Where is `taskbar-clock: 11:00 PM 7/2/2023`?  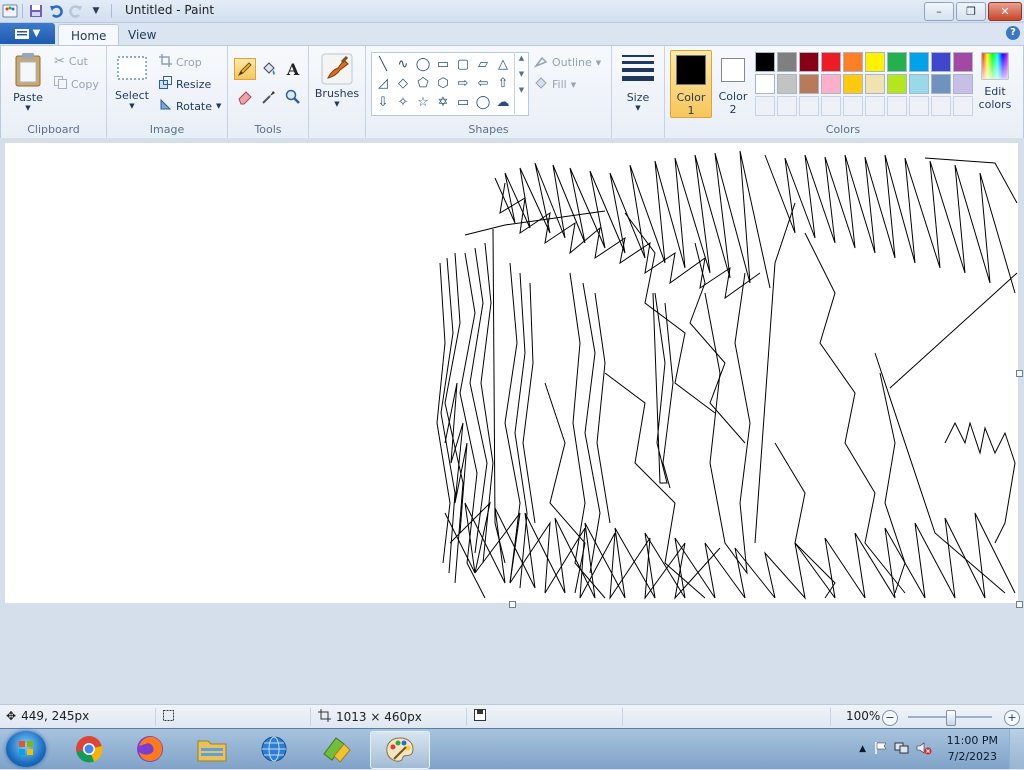
taskbar-clock: 11:00 PM 7/2/2023 is located at coordinates (972, 749).